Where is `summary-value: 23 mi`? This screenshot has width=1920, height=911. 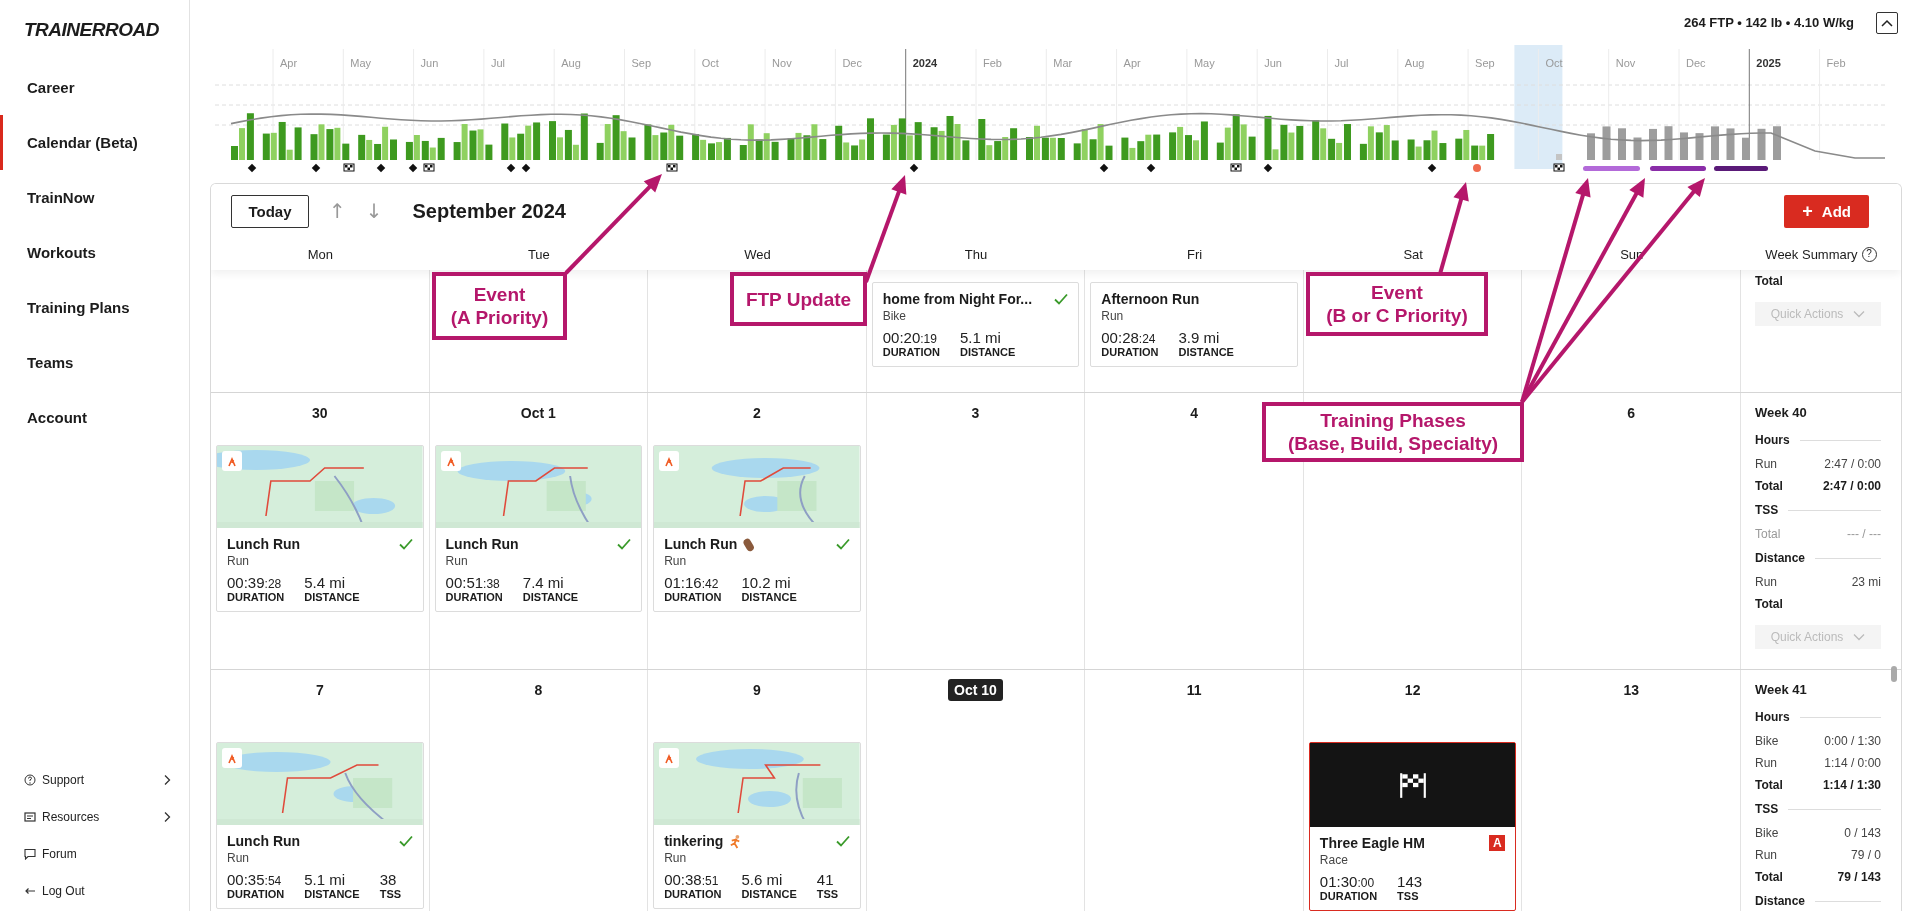 summary-value: 23 mi is located at coordinates (1866, 582).